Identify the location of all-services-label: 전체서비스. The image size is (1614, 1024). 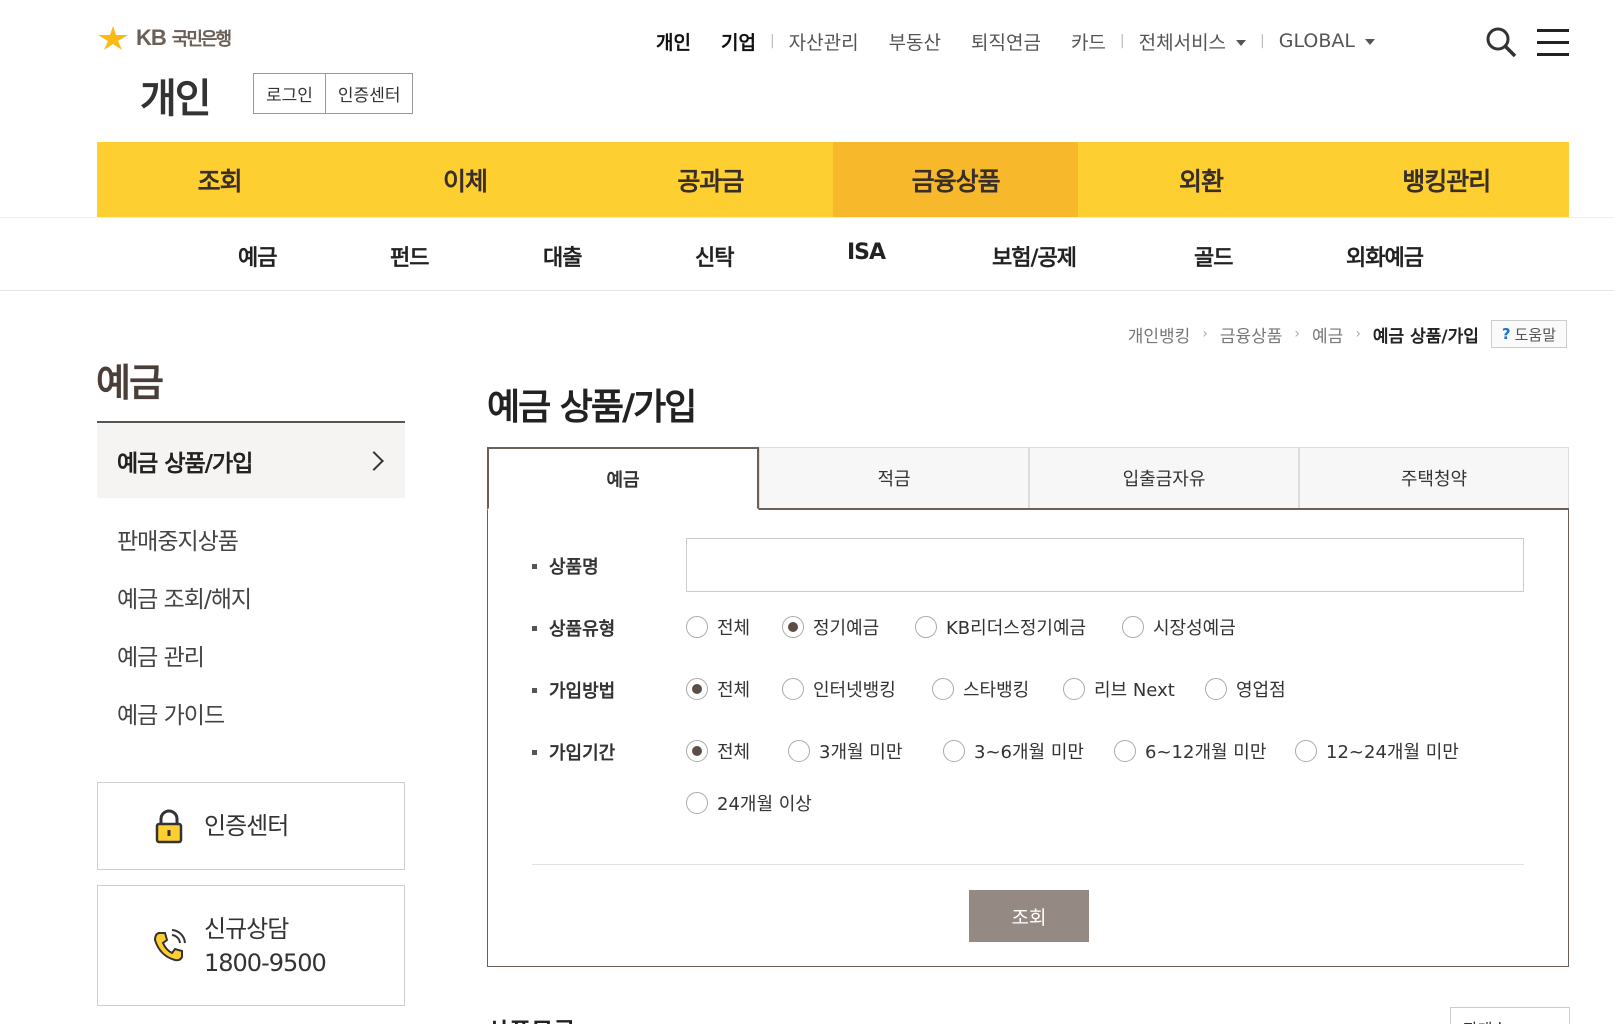
(1182, 42).